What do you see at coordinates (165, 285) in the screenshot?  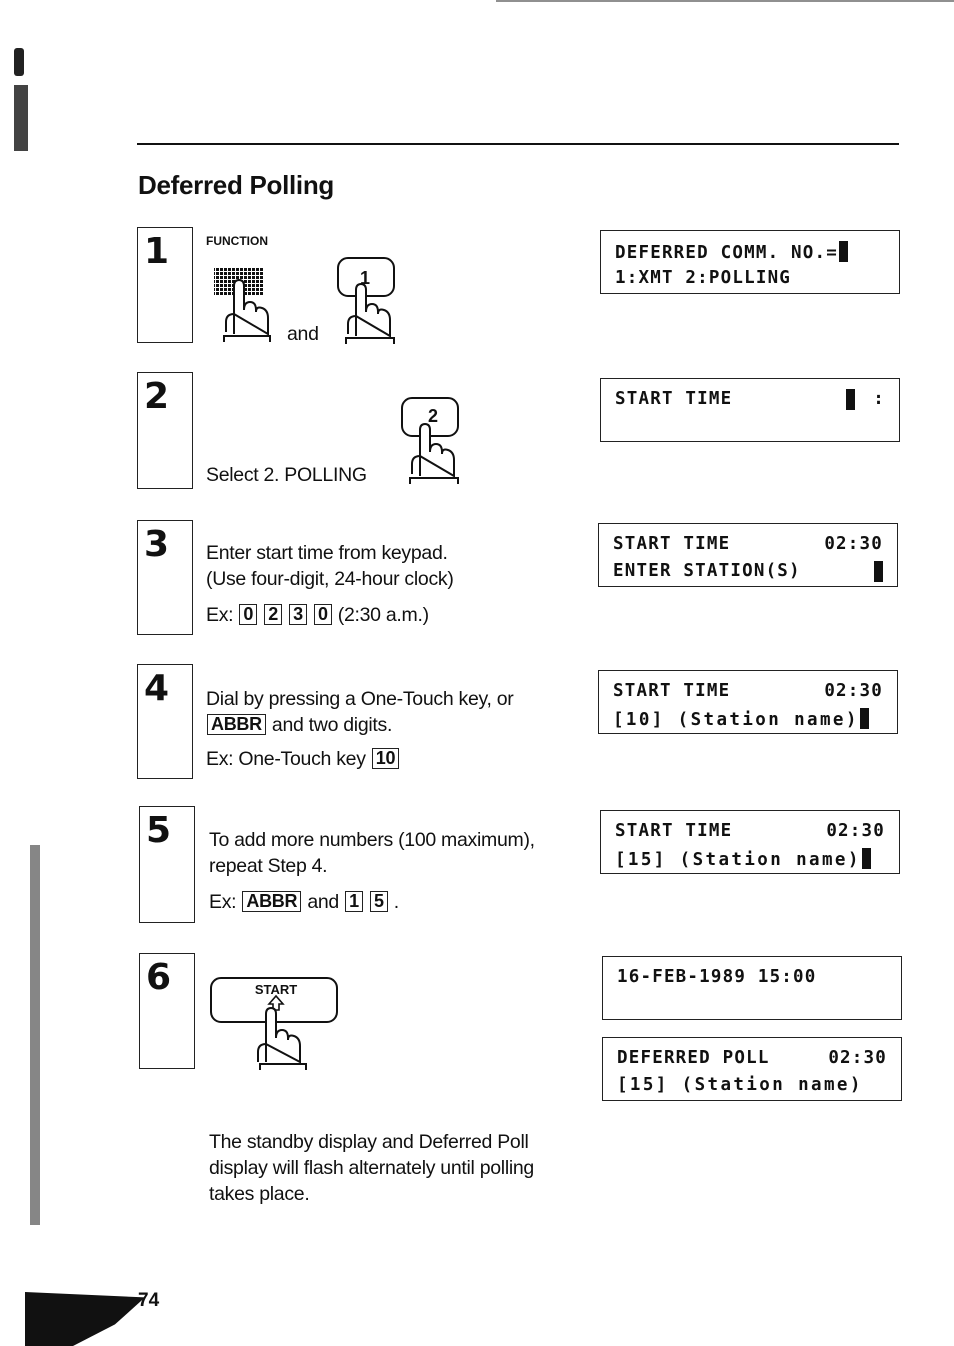 I see `step-1-box: 1` at bounding box center [165, 285].